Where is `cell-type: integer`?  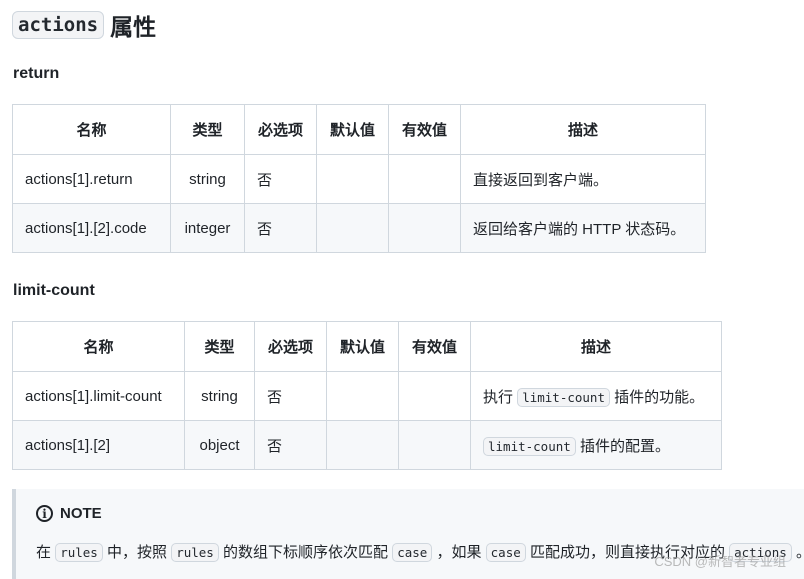 cell-type: integer is located at coordinates (207, 228).